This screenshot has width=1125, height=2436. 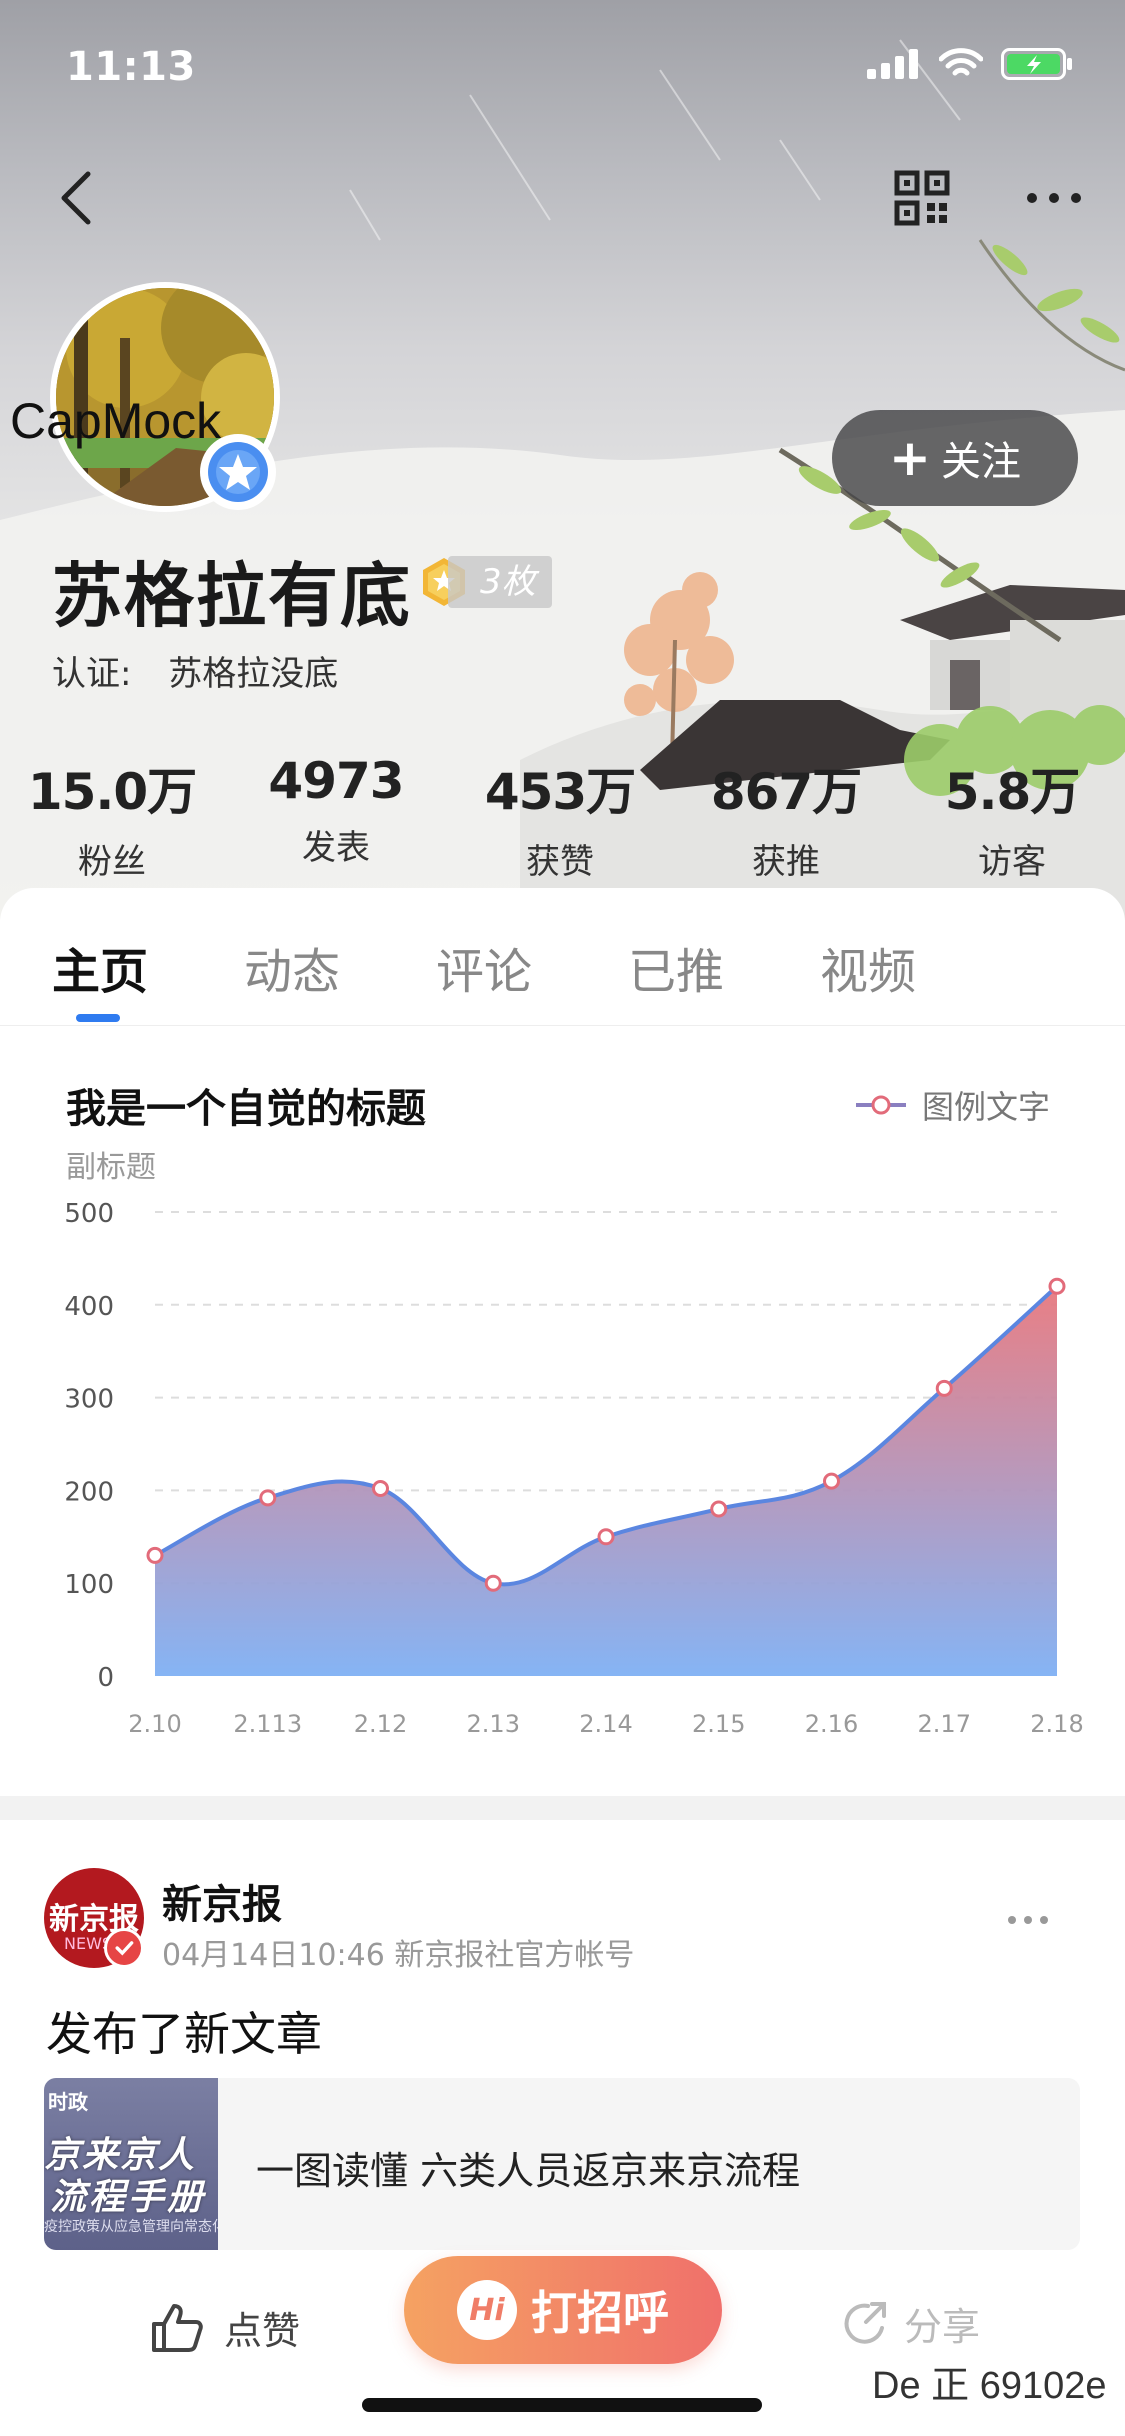 What do you see at coordinates (124, 1948) in the screenshot?
I see `official-verified-icon` at bounding box center [124, 1948].